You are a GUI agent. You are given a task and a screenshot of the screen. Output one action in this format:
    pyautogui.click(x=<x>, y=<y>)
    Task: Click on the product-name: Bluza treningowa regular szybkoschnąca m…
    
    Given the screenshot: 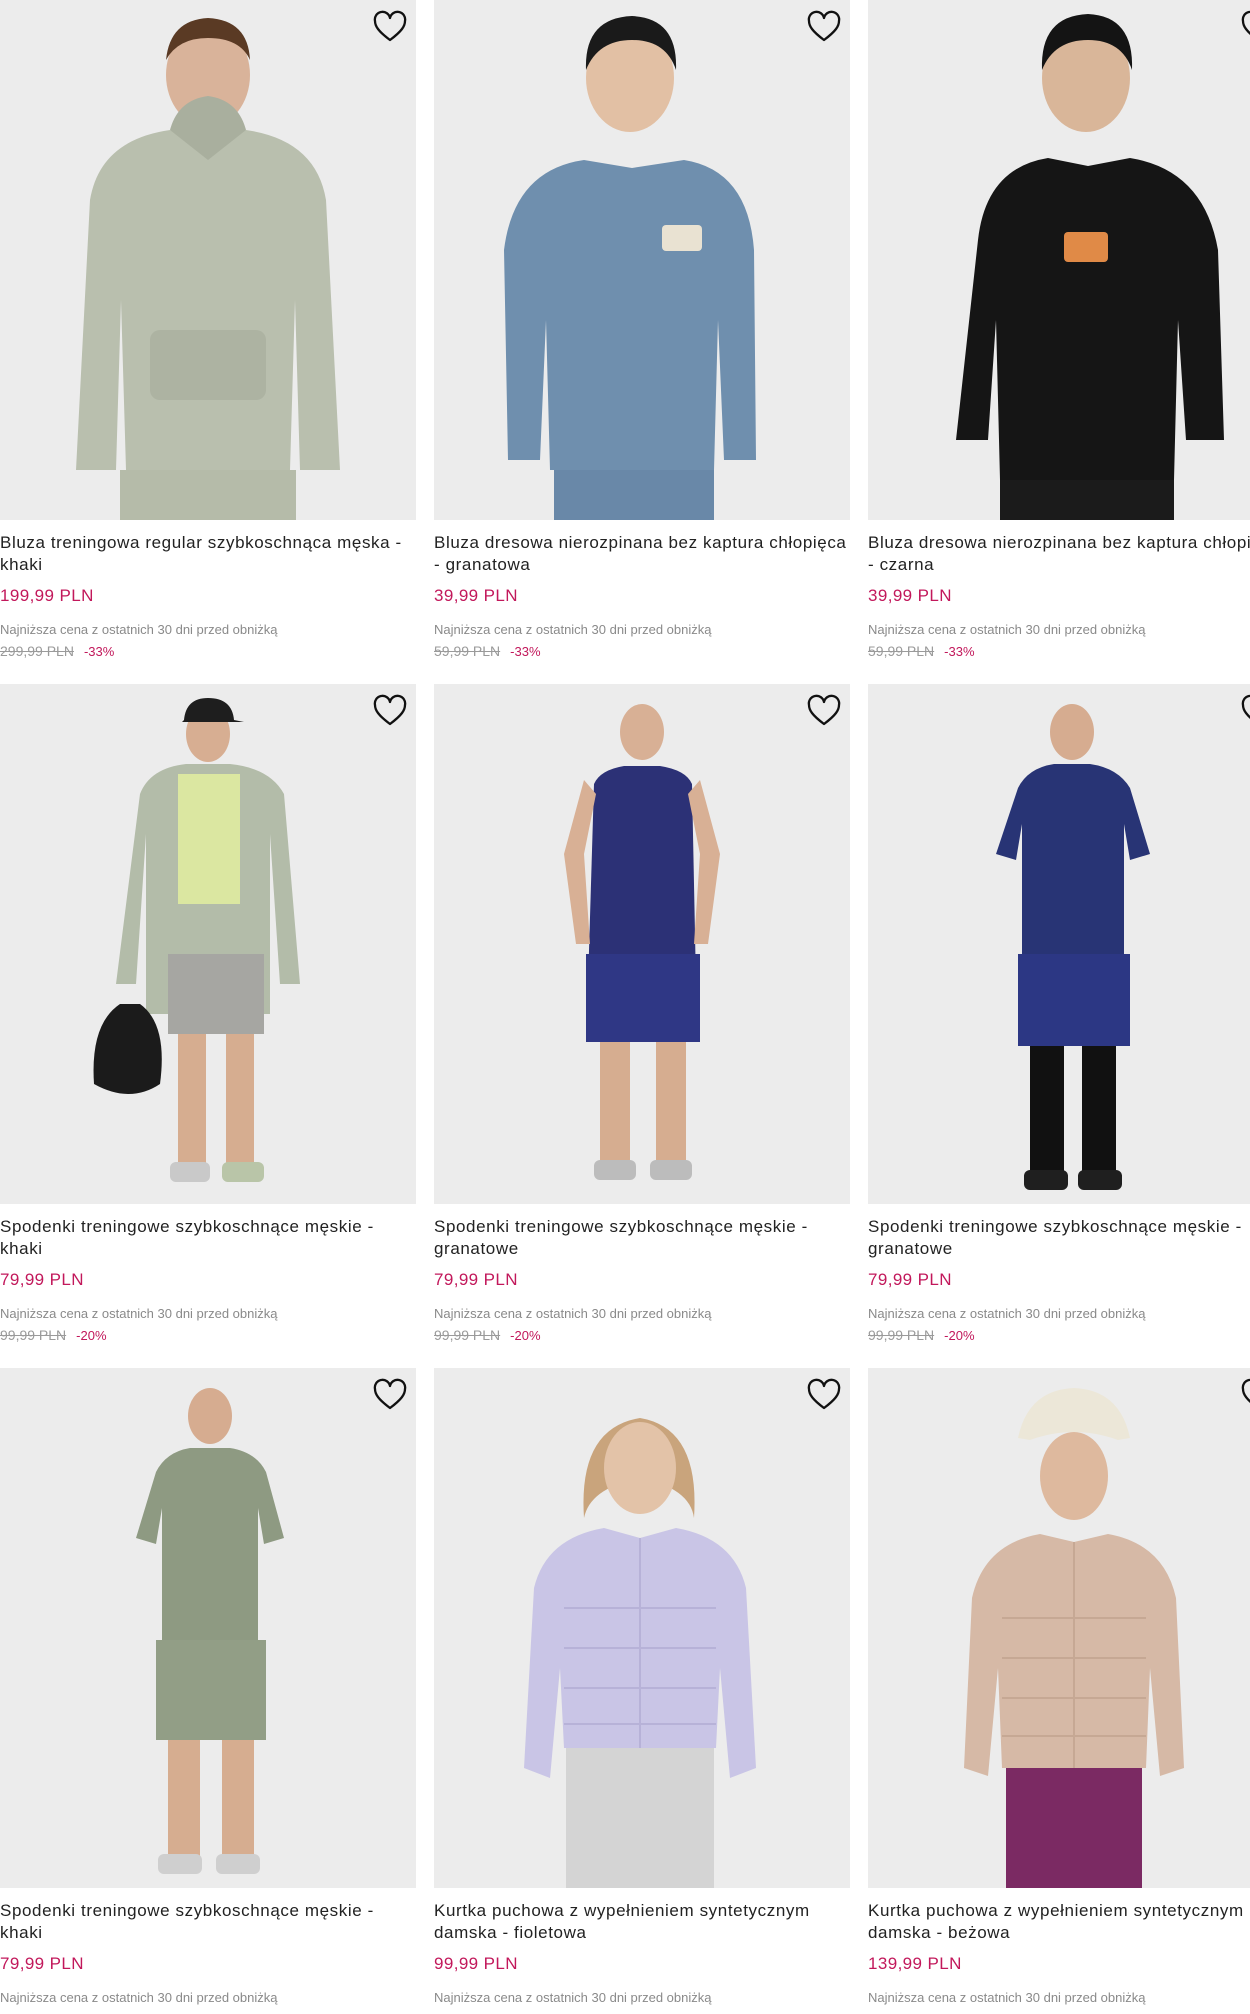 What is the action you would take?
    pyautogui.click(x=208, y=554)
    